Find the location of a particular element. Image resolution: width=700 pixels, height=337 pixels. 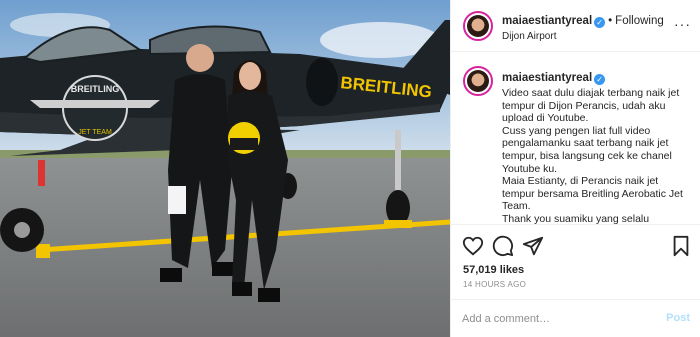

post-comment-button: Post is located at coordinates (678, 318).